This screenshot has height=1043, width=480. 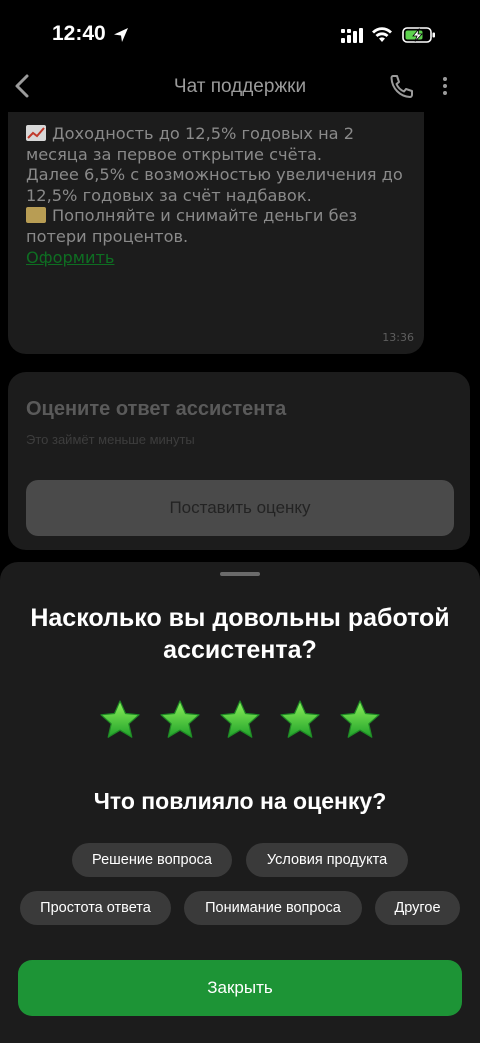 What do you see at coordinates (79, 33) in the screenshot?
I see `status-time: 12:40` at bounding box center [79, 33].